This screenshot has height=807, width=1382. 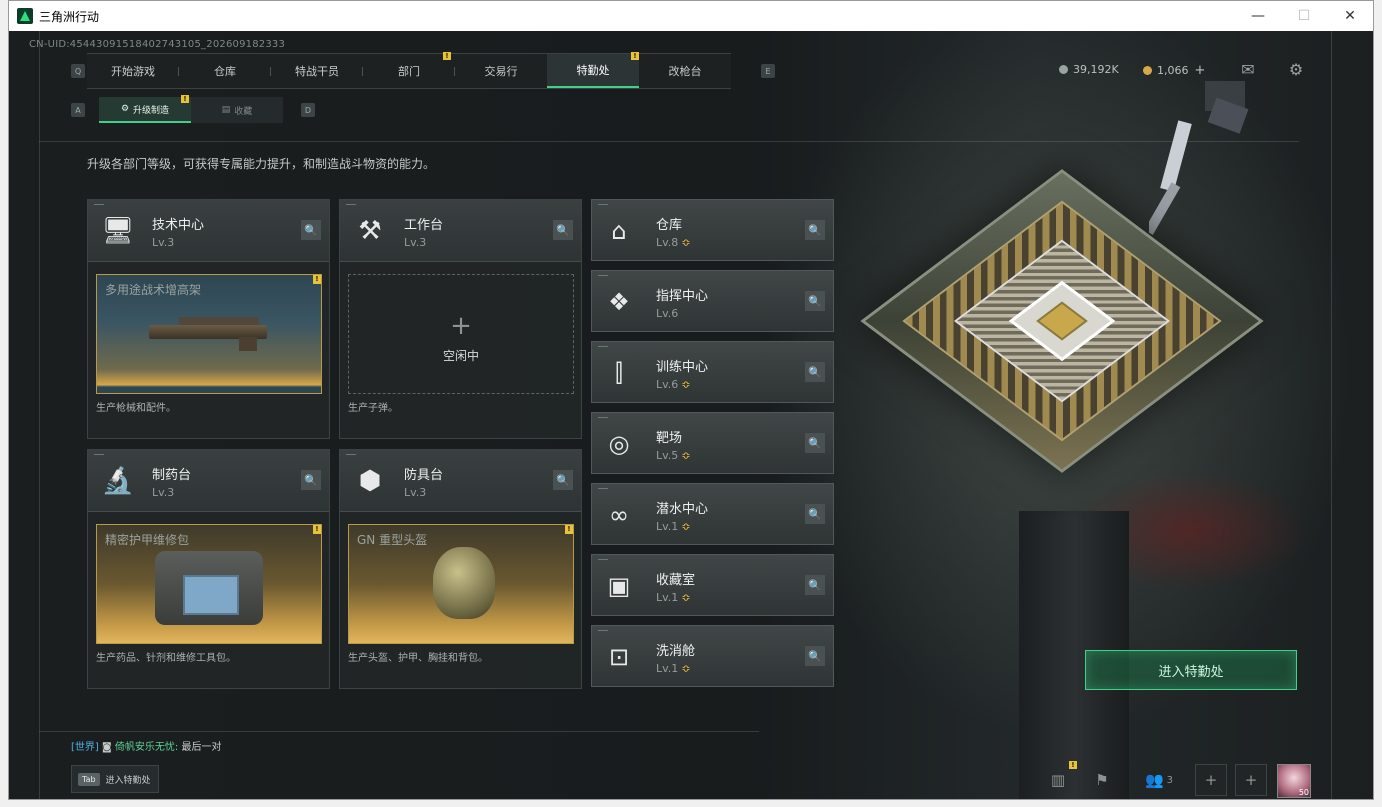 I want to click on tab-label: 改枪台, so click(x=685, y=71).